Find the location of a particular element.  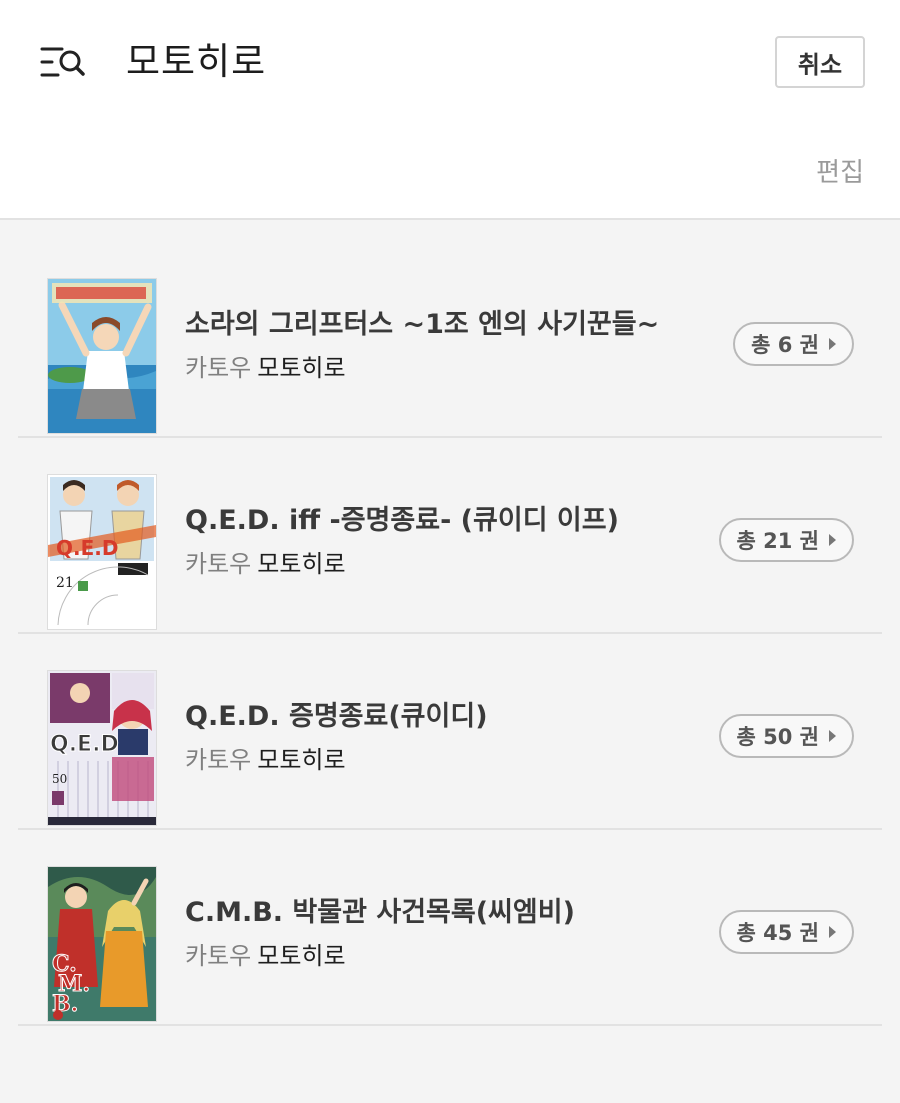

cancel-button: 취소 is located at coordinates (820, 62).